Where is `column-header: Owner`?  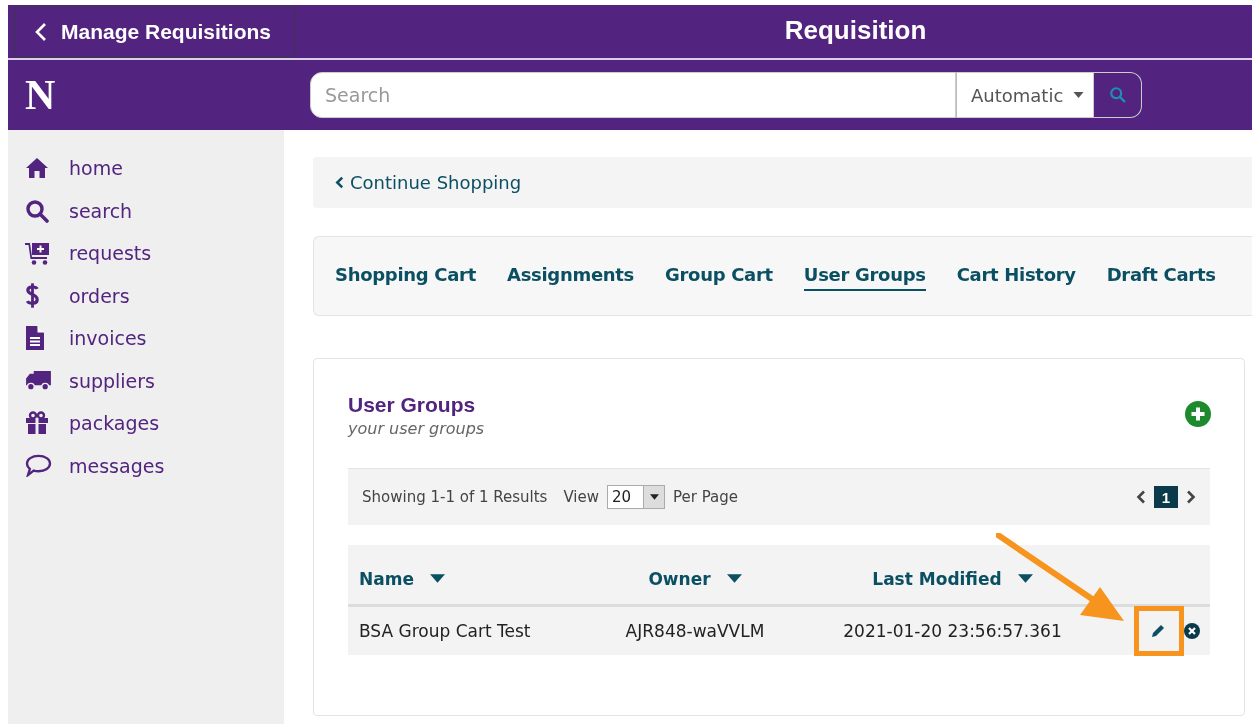
column-header: Owner is located at coordinates (695, 574).